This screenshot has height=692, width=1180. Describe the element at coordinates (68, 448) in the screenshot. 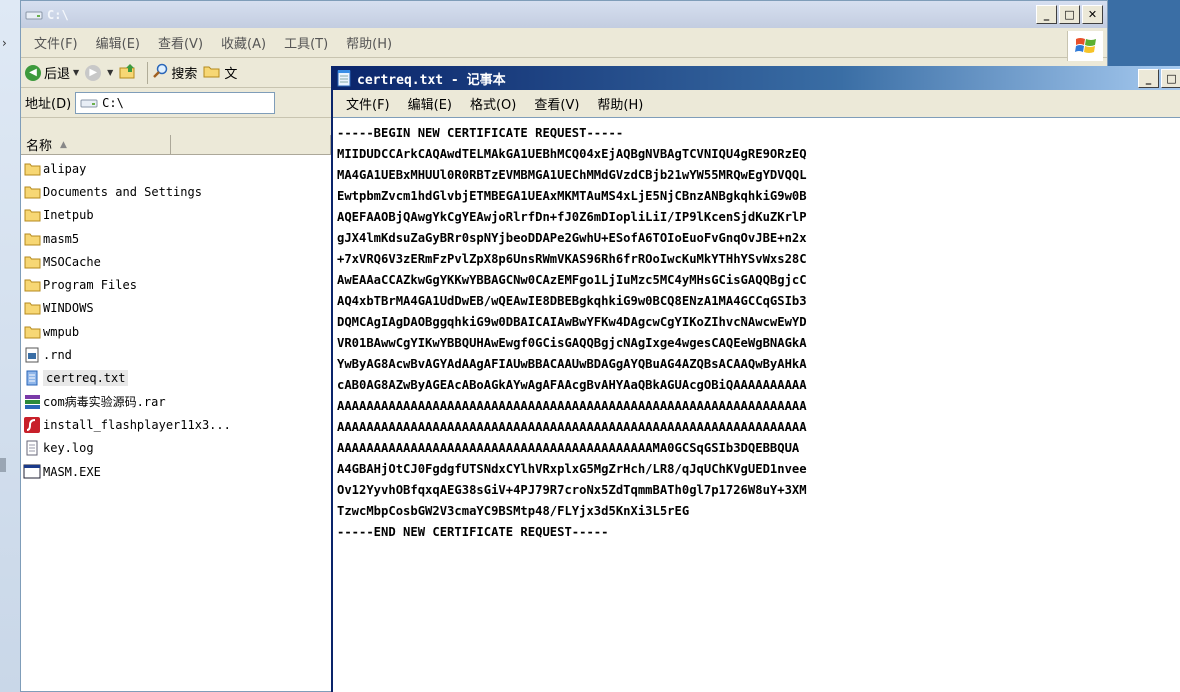

I see `file-name: key.log` at that location.